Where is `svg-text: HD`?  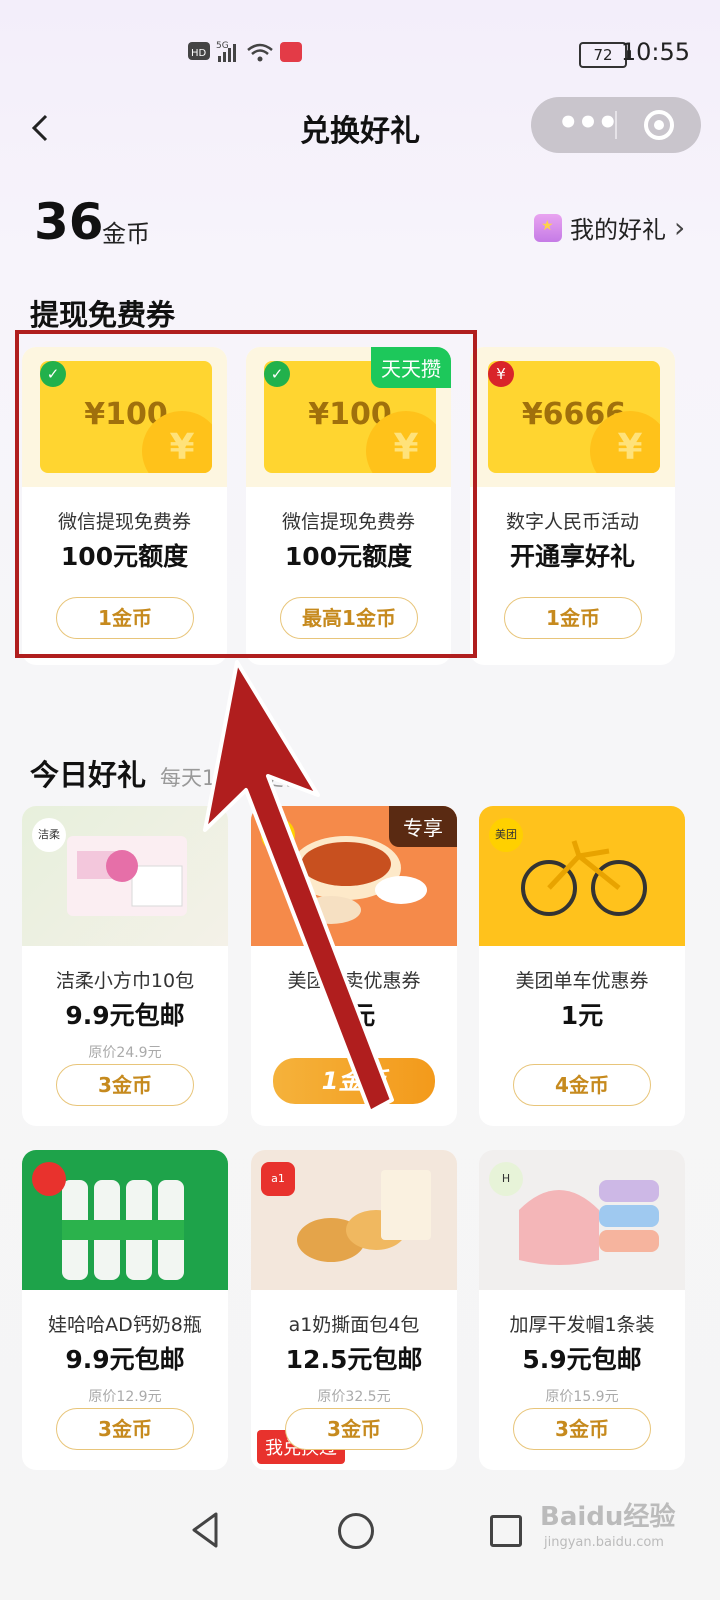 svg-text: HD is located at coordinates (199, 53).